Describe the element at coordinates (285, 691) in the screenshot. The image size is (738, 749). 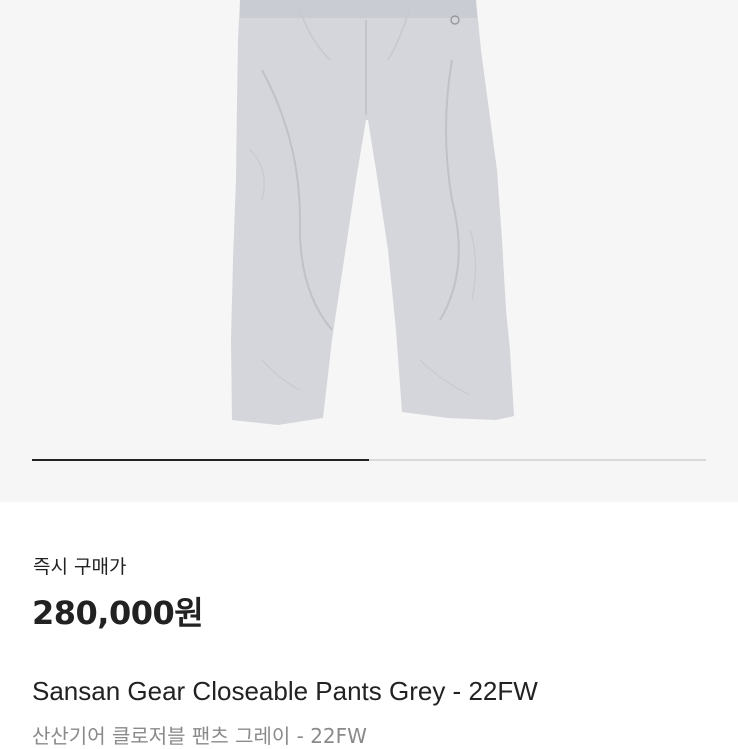
I see `product-title: Sansan Gear Closeable Pants Grey - 22FW` at that location.